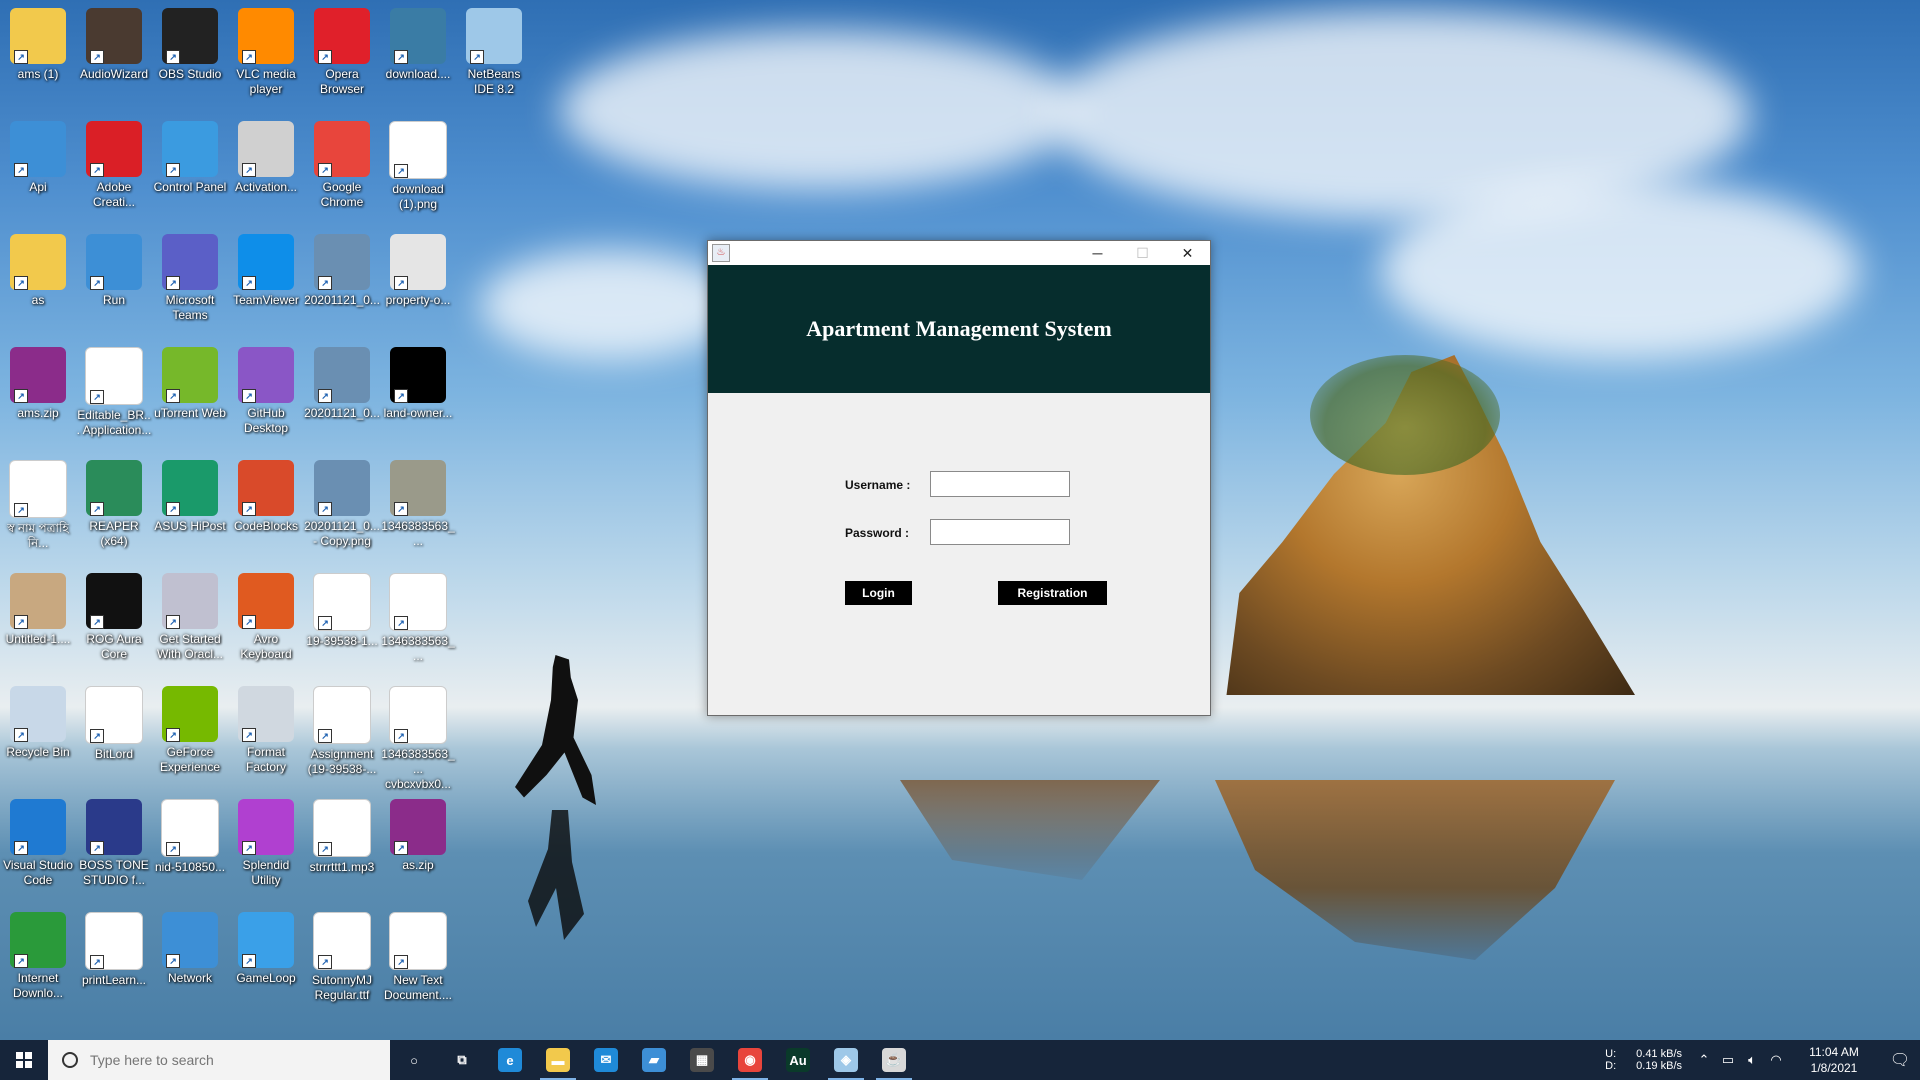 The width and height of the screenshot is (1920, 1080). Describe the element at coordinates (266, 269) in the screenshot. I see `desktop-icon: ↗ TeamViewer` at that location.